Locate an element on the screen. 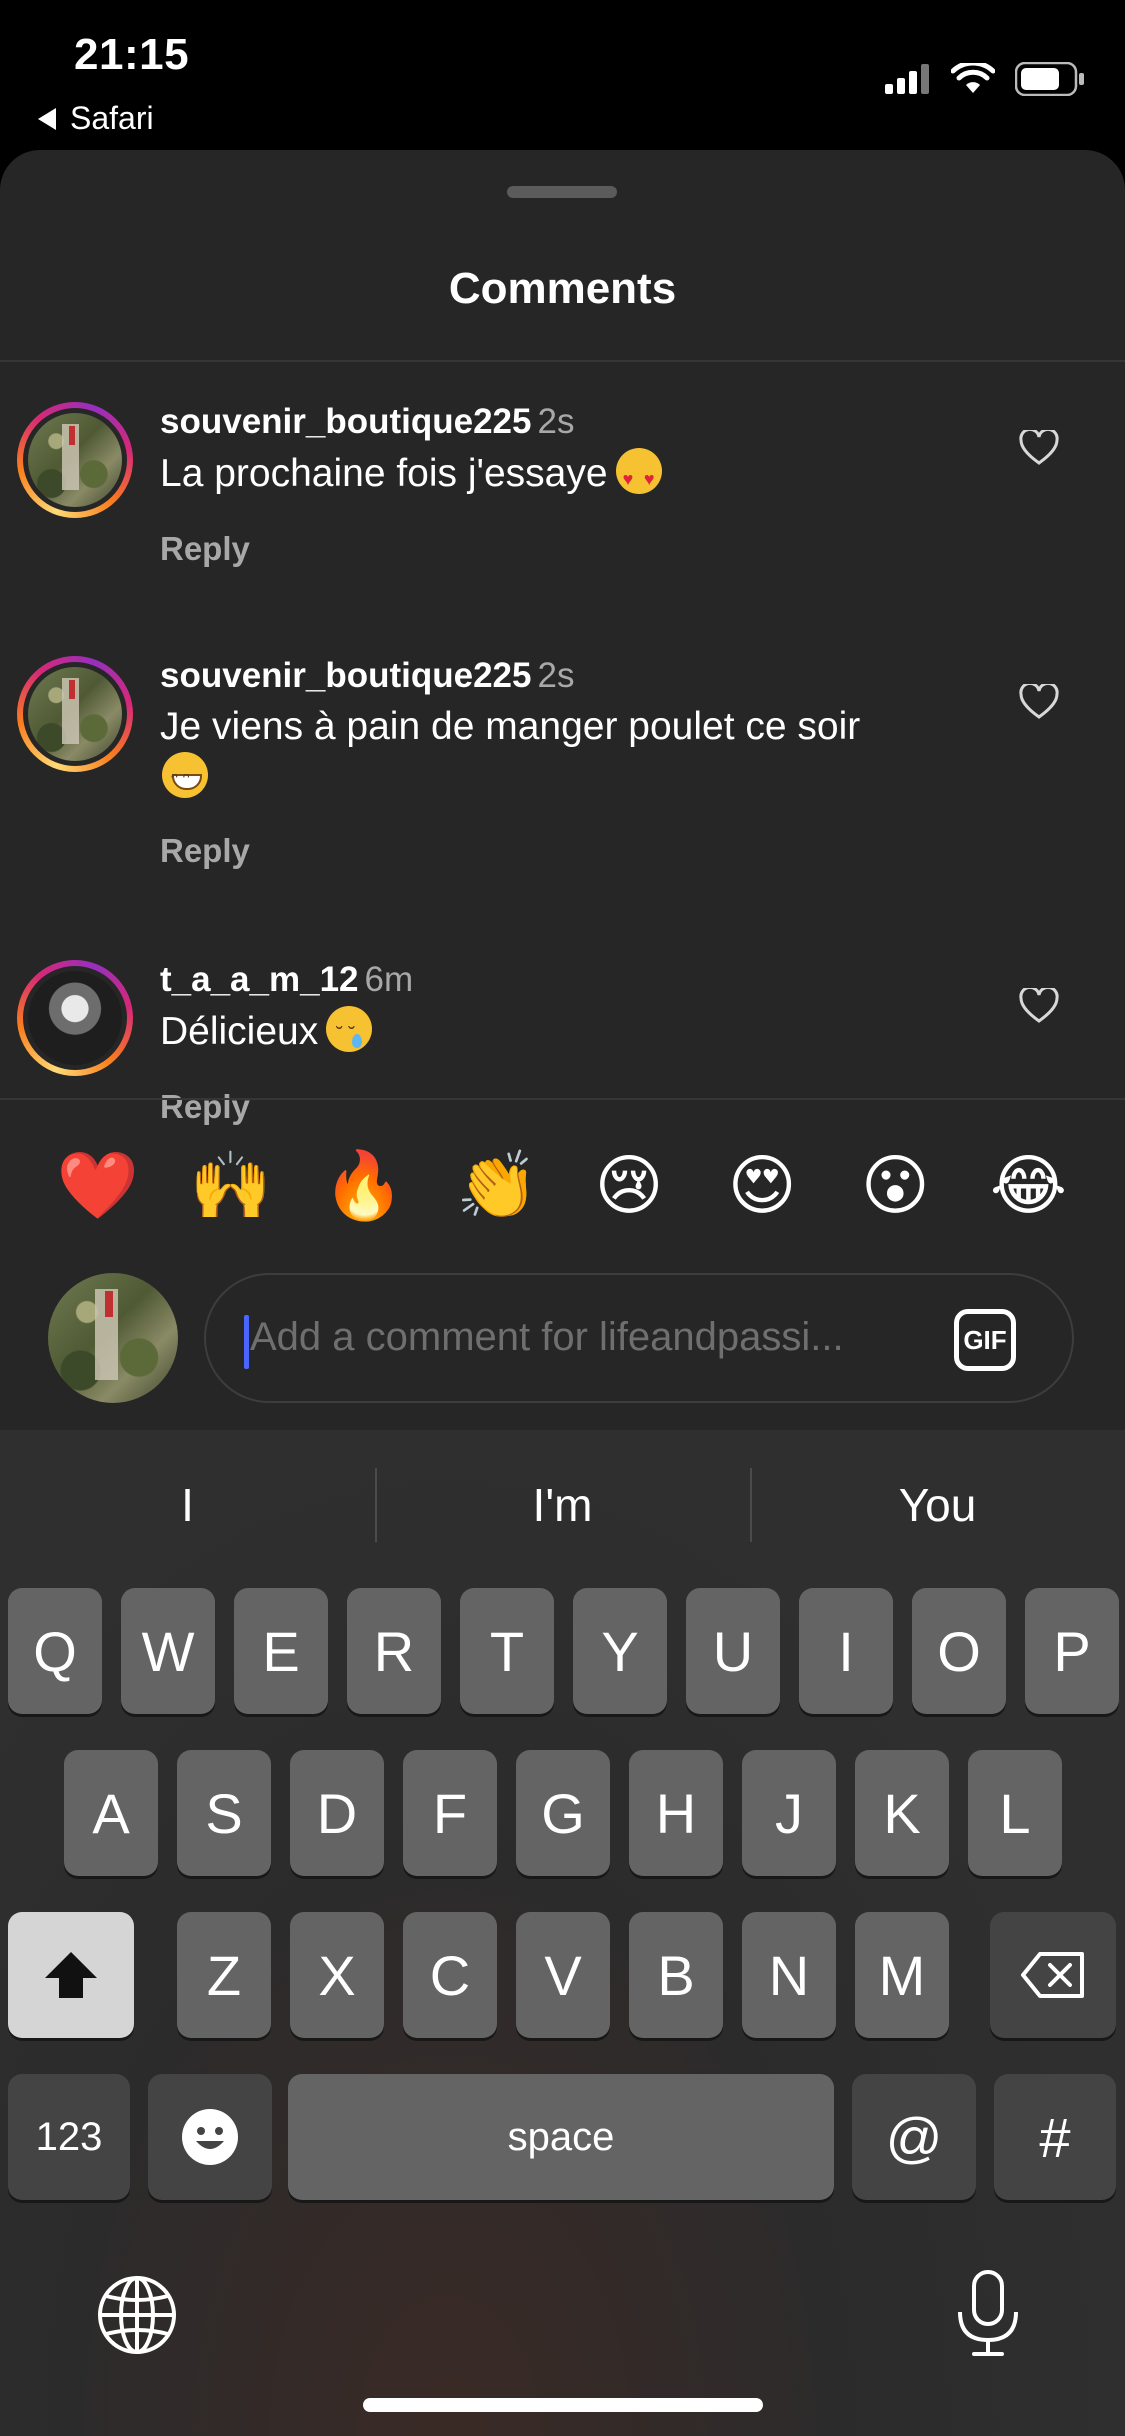 The image size is (1125, 2436). backspace-icon is located at coordinates (1052, 1975).